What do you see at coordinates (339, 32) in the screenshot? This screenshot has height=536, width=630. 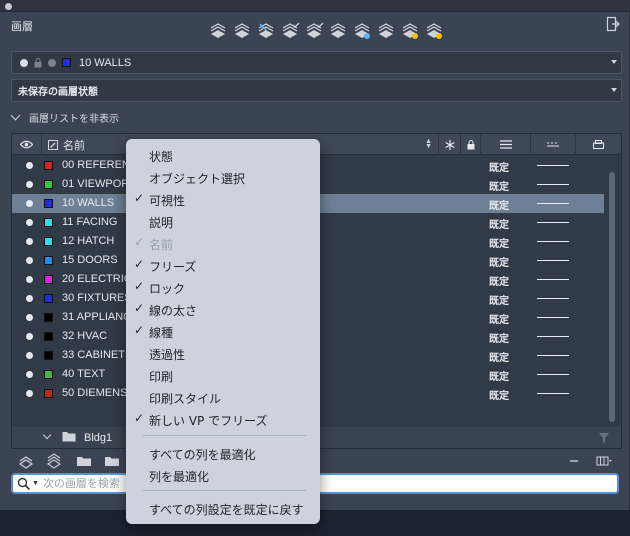 I see `layer-walk-icon` at bounding box center [339, 32].